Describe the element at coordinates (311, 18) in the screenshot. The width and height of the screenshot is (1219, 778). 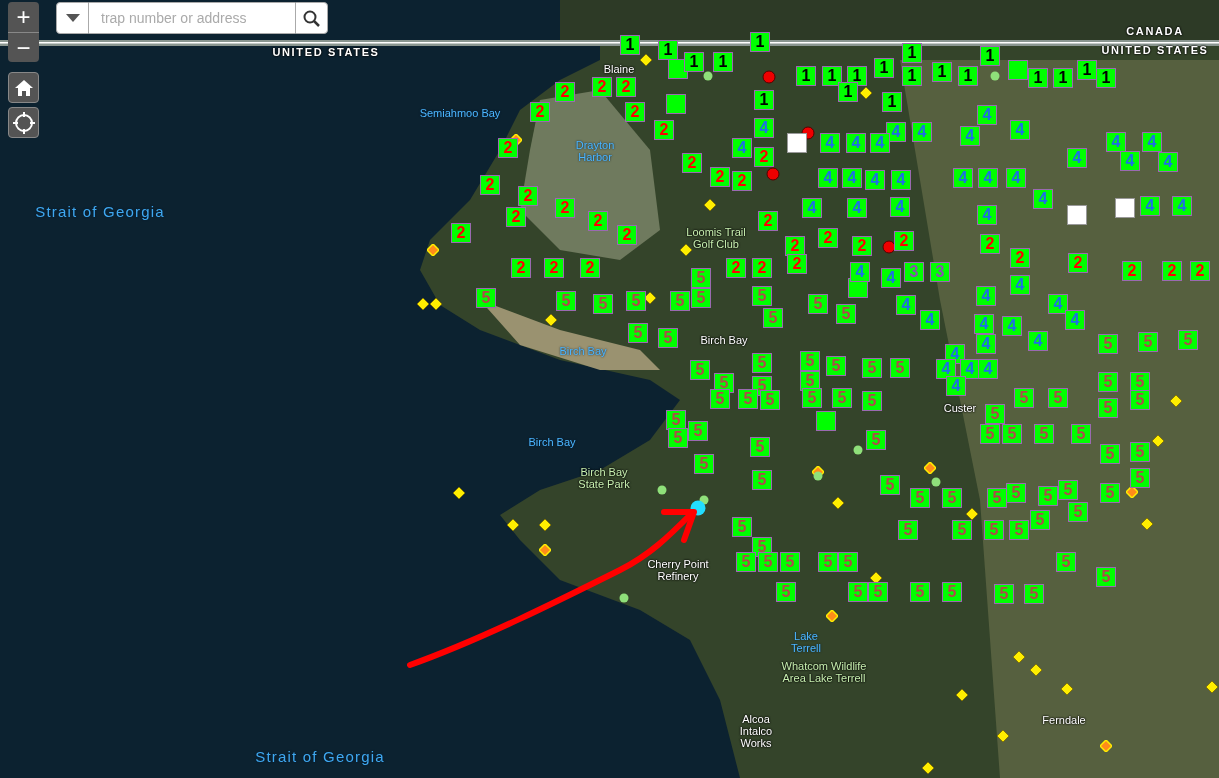
I see `search-button` at that location.